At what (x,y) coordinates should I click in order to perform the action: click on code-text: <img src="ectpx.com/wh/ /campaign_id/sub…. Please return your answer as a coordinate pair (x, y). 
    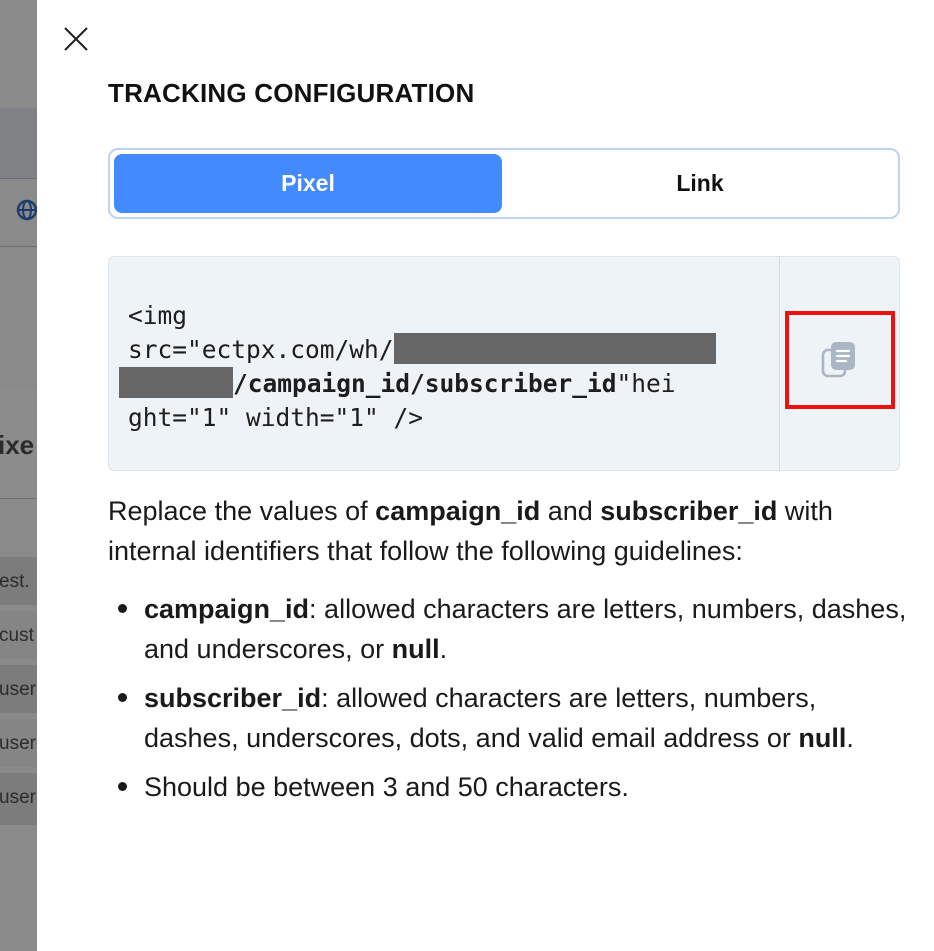
    Looking at the image, I should click on (443, 367).